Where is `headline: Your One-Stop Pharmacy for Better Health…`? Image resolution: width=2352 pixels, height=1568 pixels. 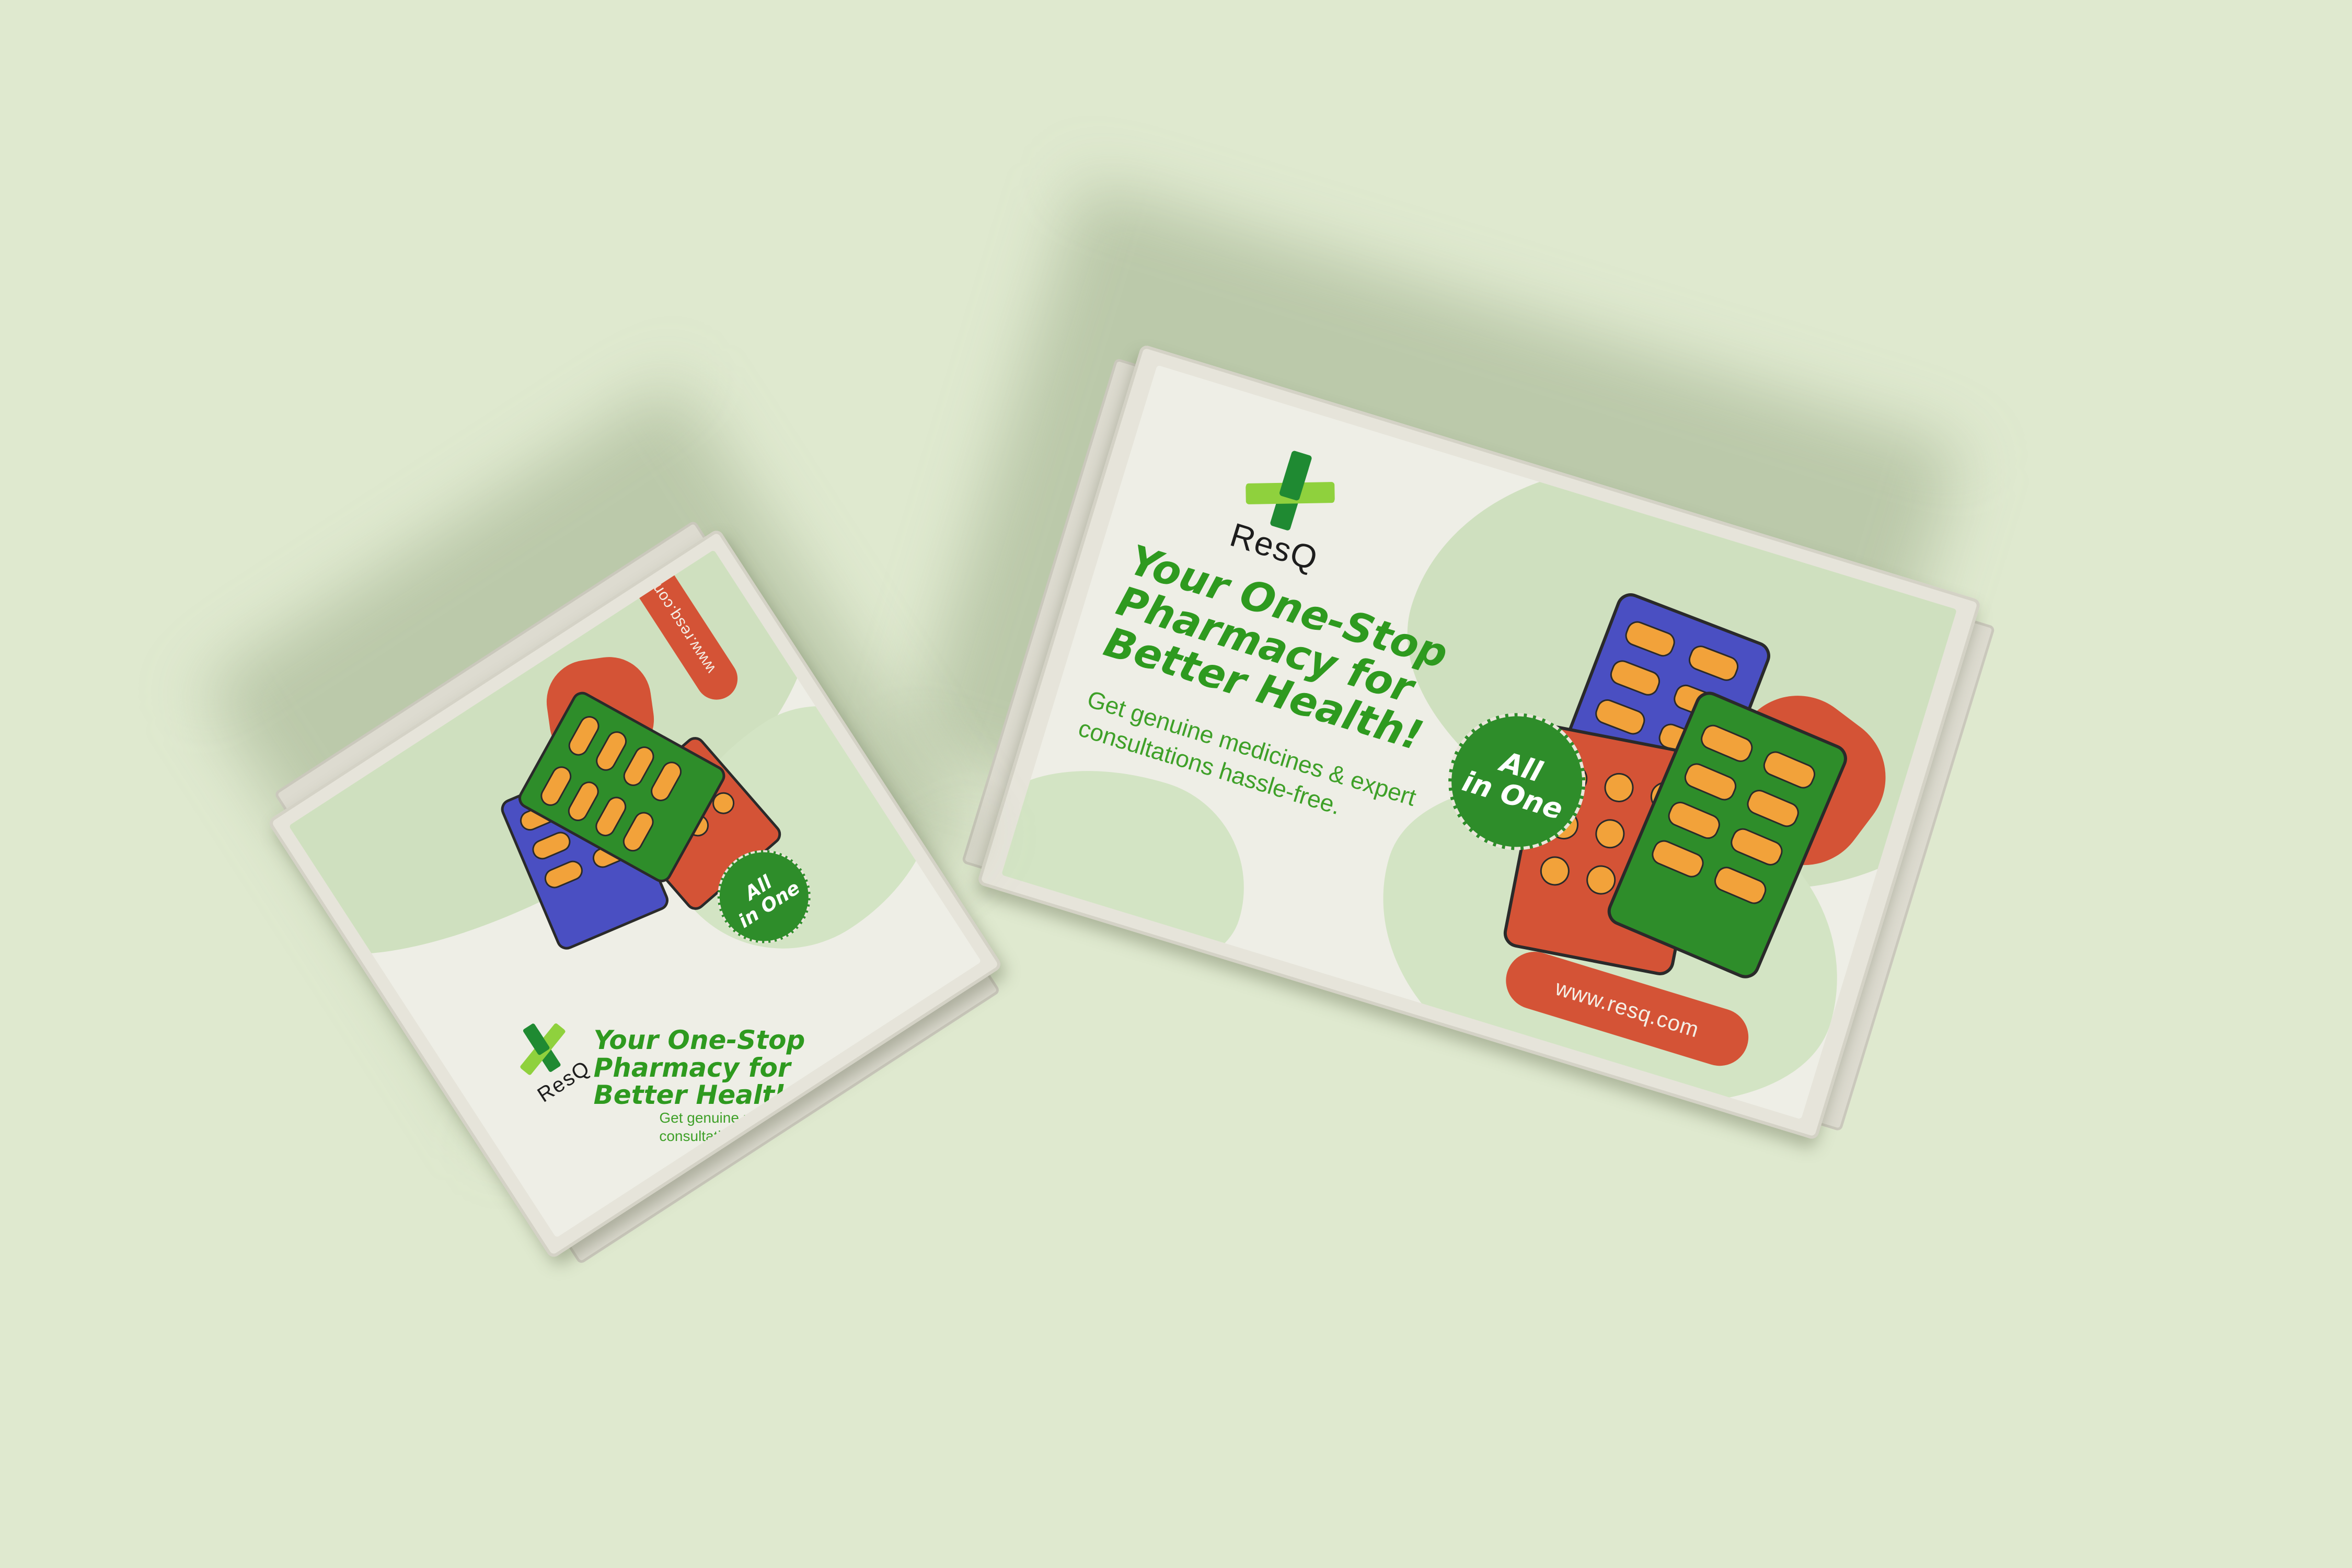
headline: Your One-Stop Pharmacy for Better Health… is located at coordinates (699, 1068).